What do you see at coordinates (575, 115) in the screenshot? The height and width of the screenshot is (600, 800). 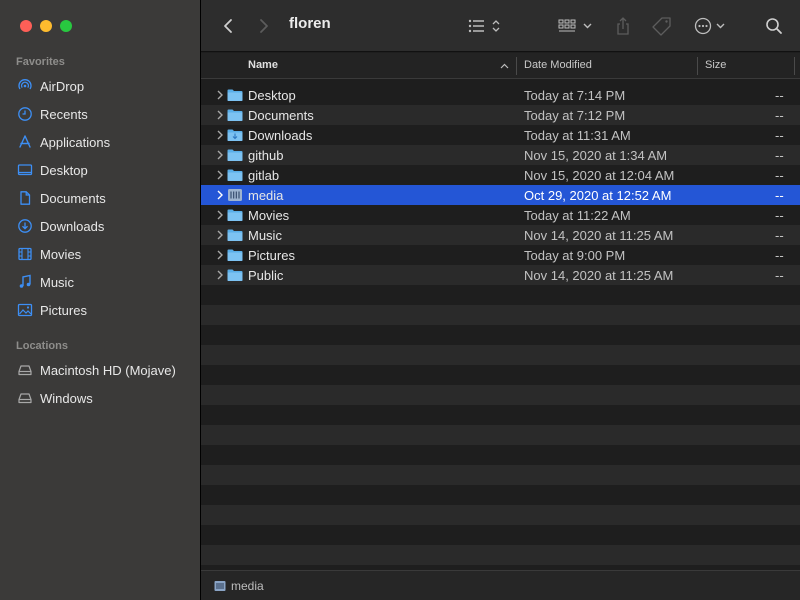 I see `file-date-modified: Today at 7:12 PM` at bounding box center [575, 115].